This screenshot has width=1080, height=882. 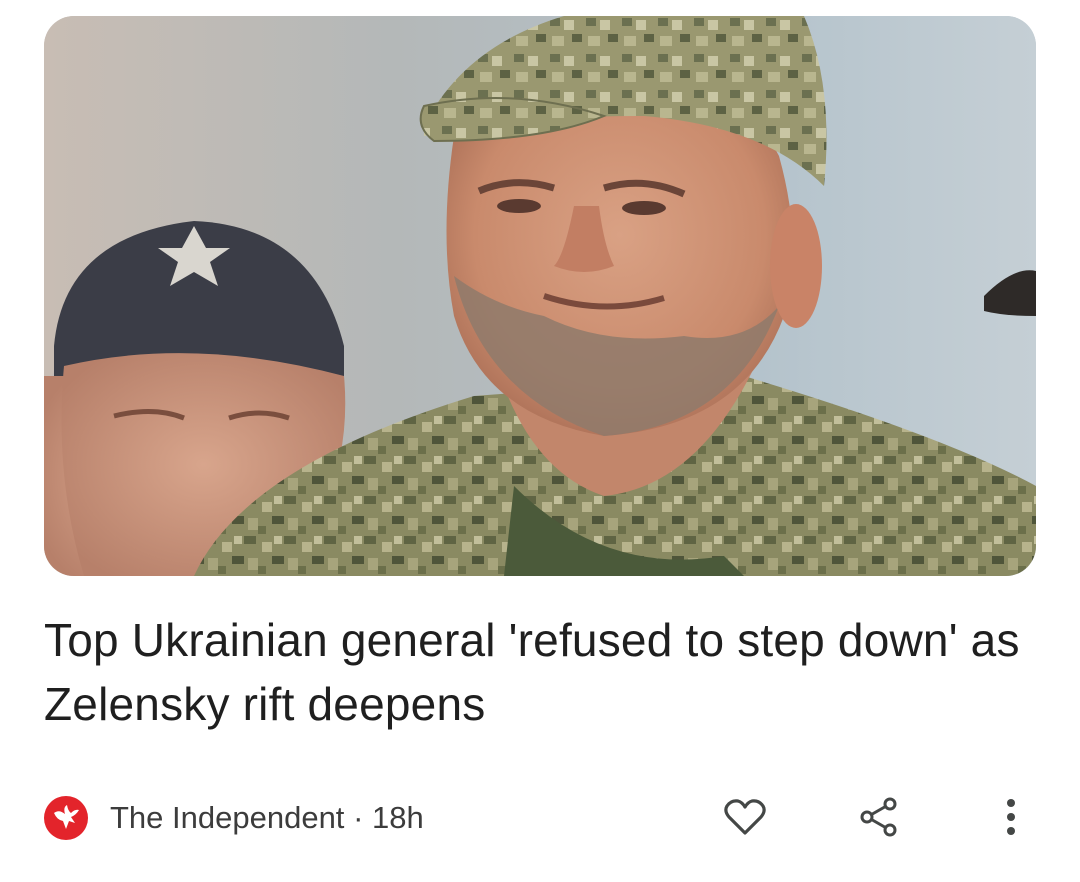 I want to click on source-name: The Independent, so click(x=227, y=817).